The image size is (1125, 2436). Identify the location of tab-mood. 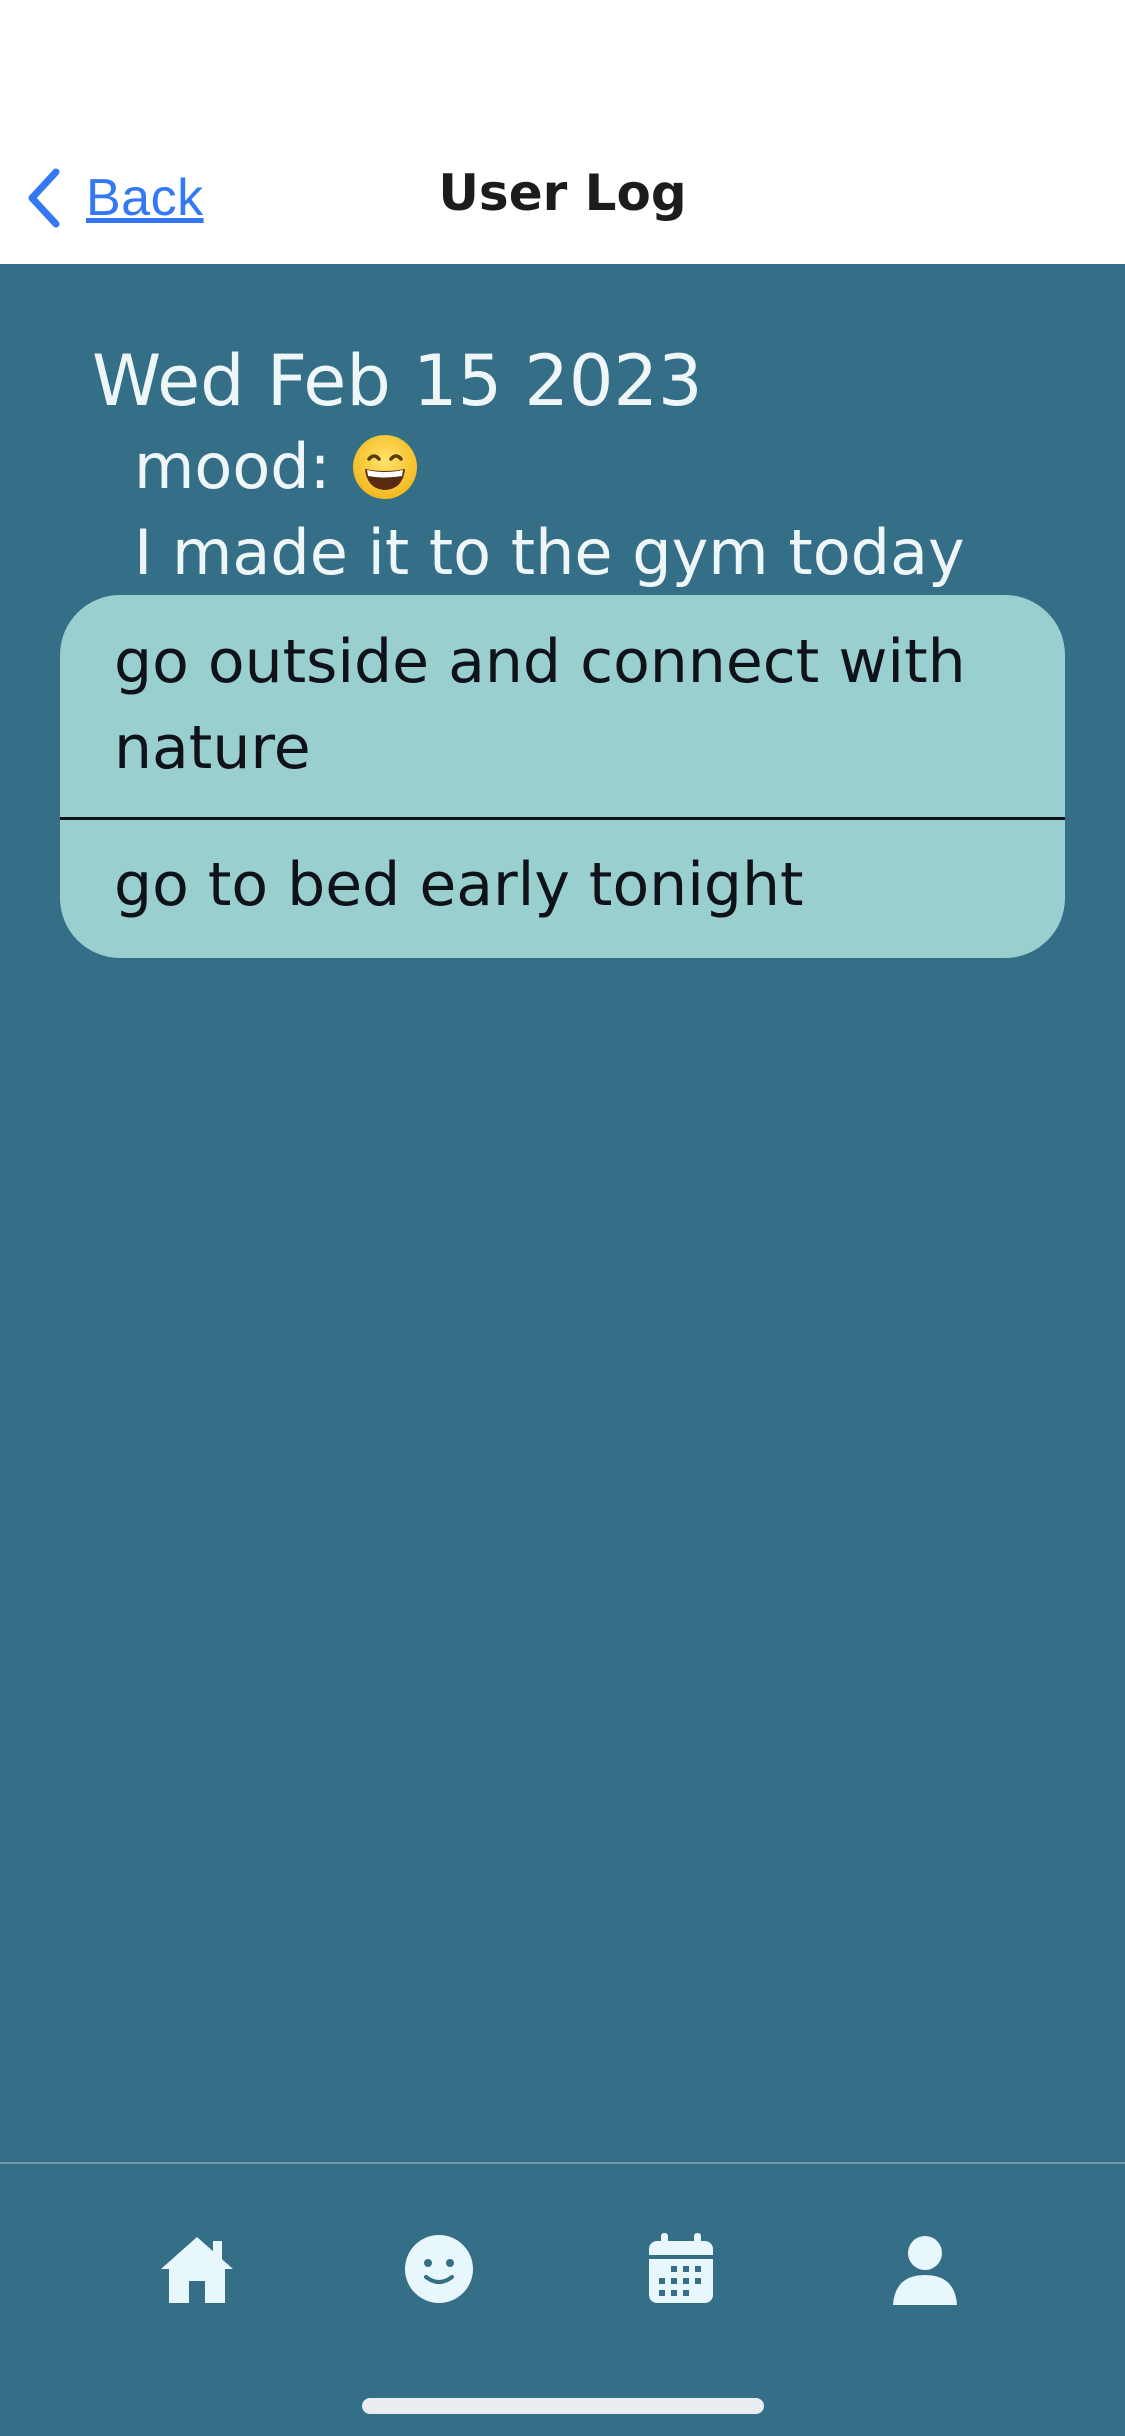
(439, 2269).